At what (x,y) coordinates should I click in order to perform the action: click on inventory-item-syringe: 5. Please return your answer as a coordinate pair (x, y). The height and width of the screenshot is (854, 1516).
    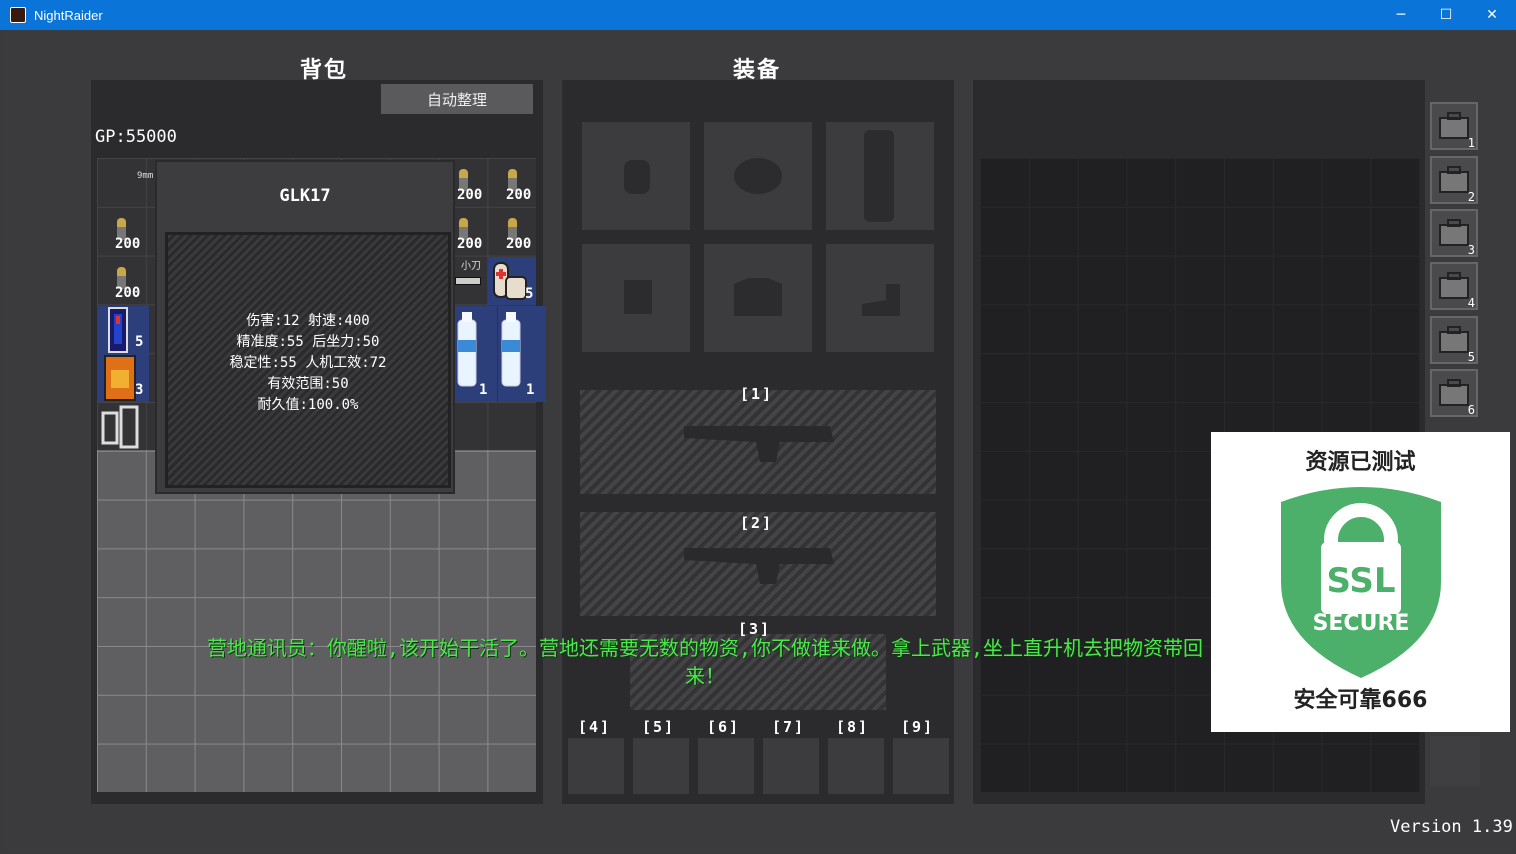
    Looking at the image, I should click on (123, 330).